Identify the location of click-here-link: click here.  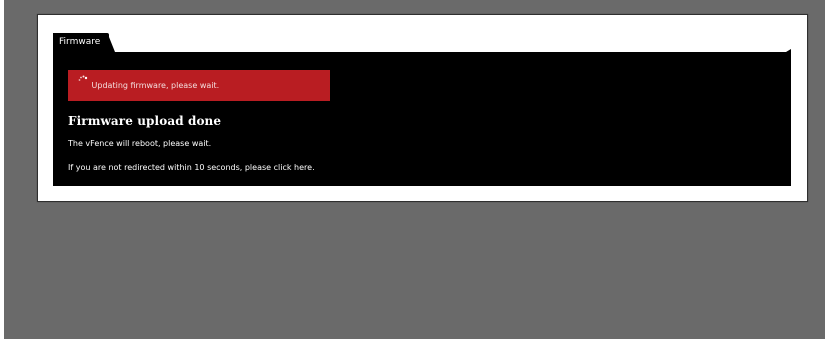
(293, 167).